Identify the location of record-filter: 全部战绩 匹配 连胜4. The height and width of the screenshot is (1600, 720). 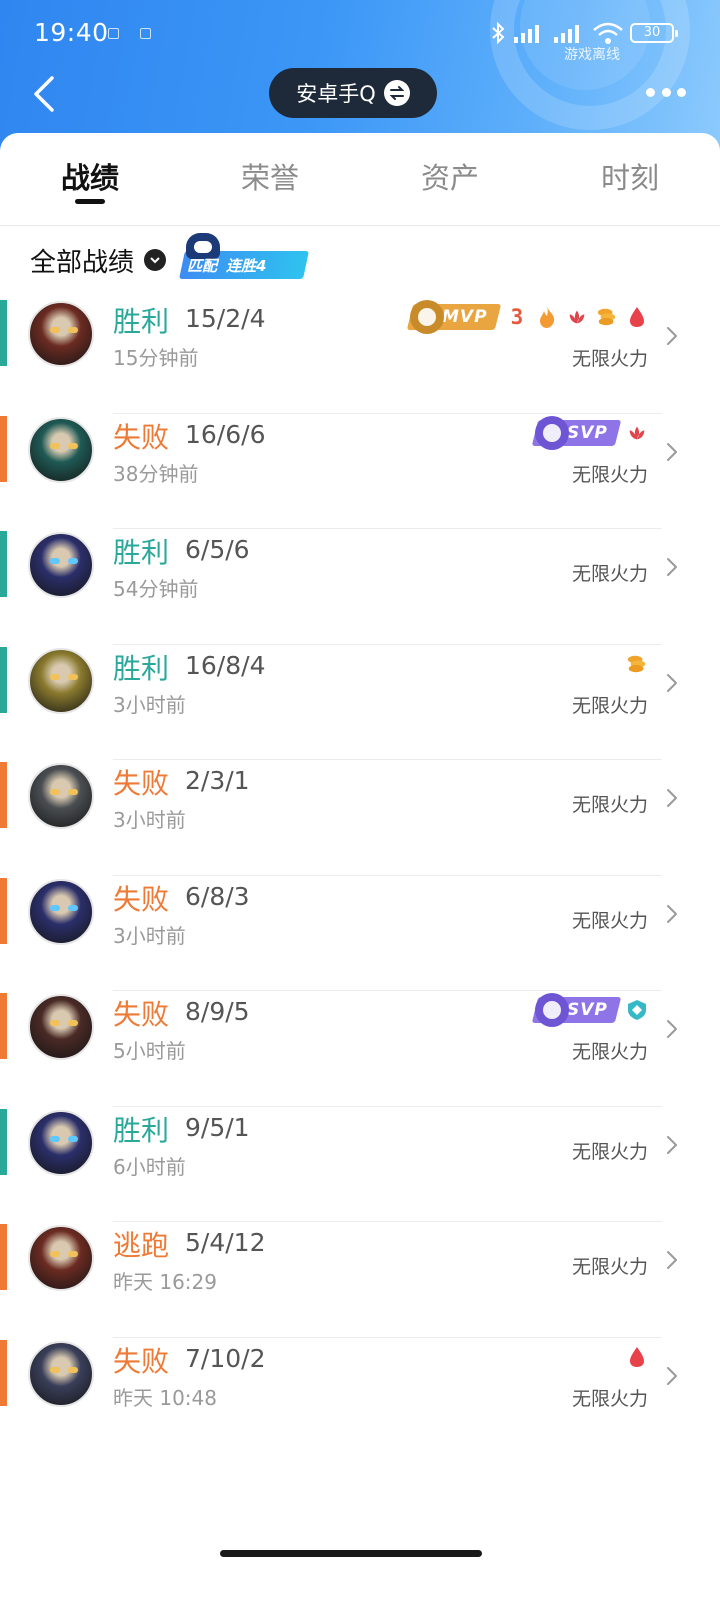
(169, 260).